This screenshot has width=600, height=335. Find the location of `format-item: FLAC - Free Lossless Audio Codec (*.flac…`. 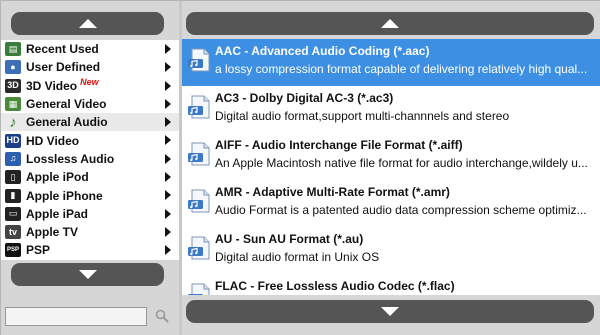

format-item: FLAC - Free Lossless Audio Codec (*.flac… is located at coordinates (391, 284).